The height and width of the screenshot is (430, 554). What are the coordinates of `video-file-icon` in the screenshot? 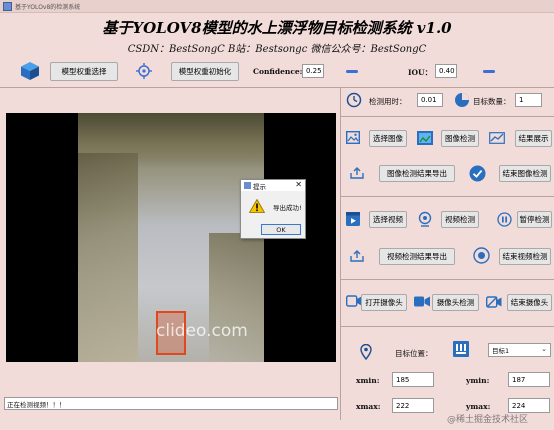 It's located at (353, 219).